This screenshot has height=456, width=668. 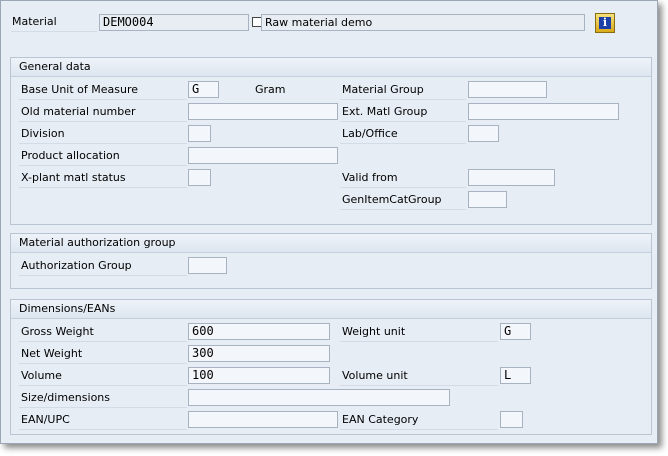 What do you see at coordinates (76, 265) in the screenshot?
I see `authorization-group-label: Authorization Group` at bounding box center [76, 265].